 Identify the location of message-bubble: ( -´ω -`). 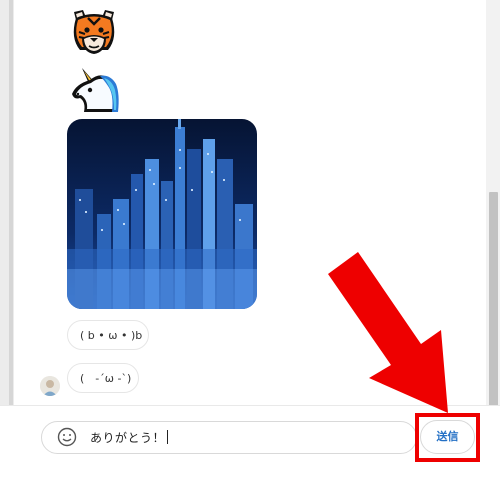
(103, 378).